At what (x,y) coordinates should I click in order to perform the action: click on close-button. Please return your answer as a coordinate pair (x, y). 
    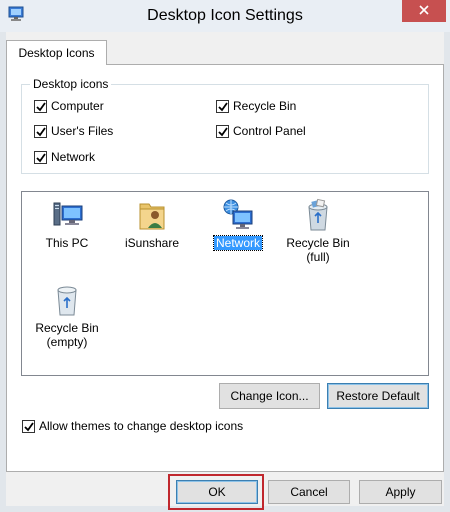
    Looking at the image, I should click on (424, 11).